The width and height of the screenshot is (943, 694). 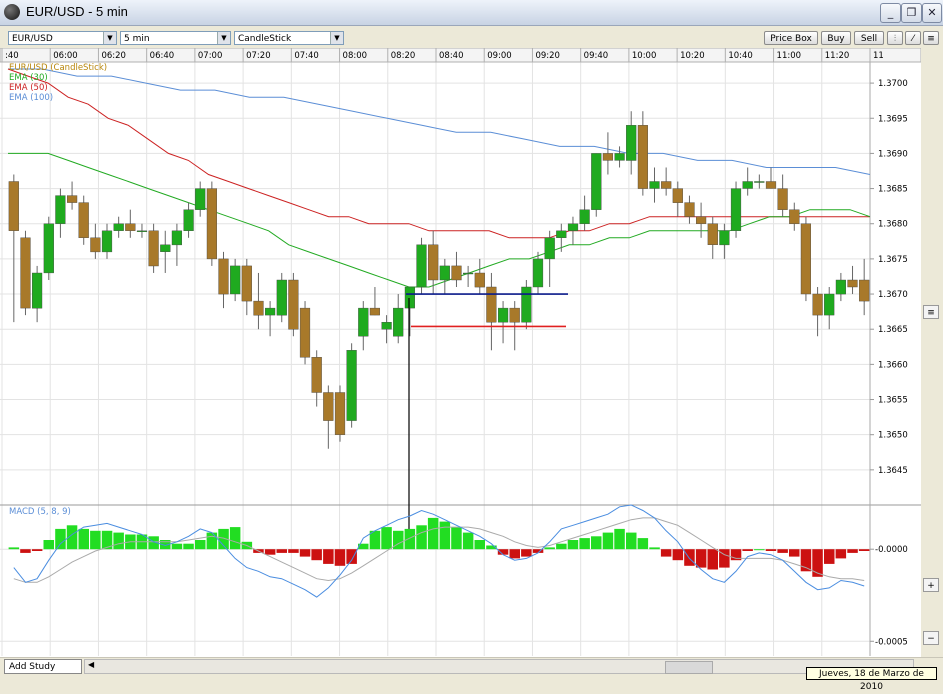 I want to click on price-tick-label: 1.3650, so click(x=893, y=436).